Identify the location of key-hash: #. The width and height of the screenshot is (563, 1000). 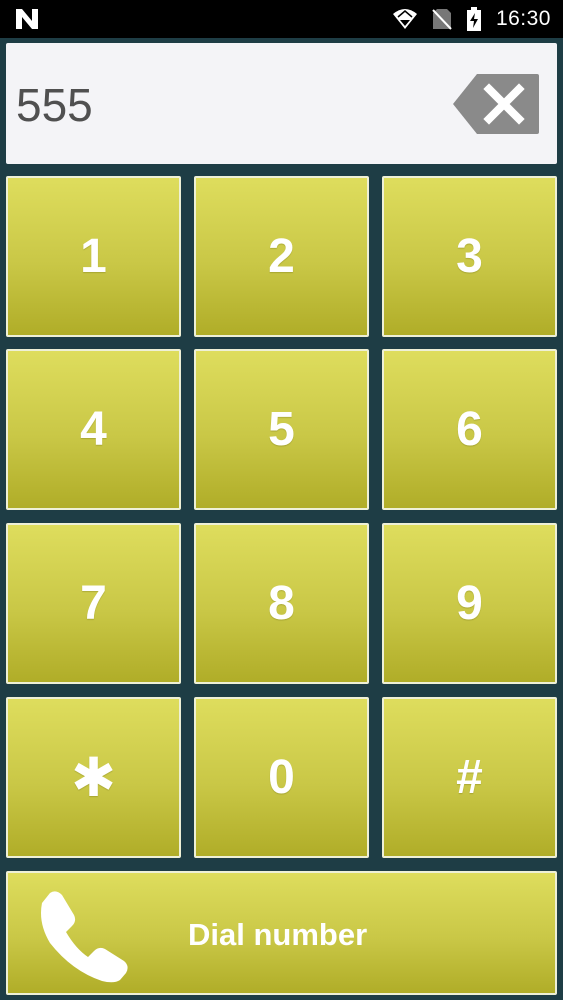
(469, 777).